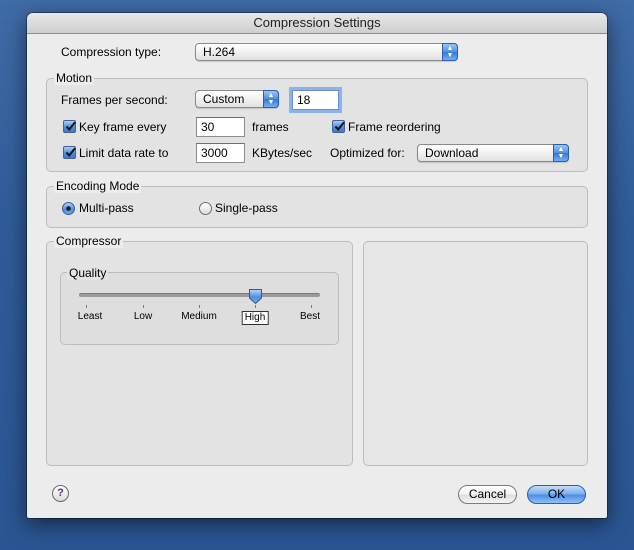  Describe the element at coordinates (90, 316) in the screenshot. I see `quality-level-least: Least` at that location.